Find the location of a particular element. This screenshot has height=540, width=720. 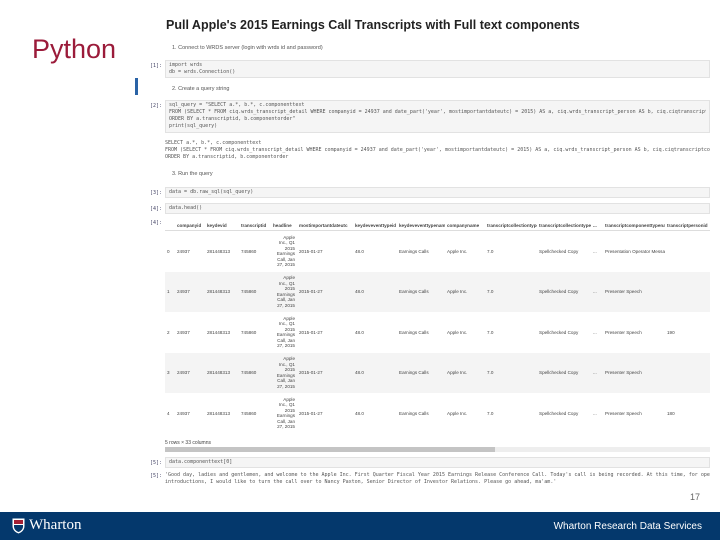

footer-org-name: Wharton Research Data Services is located at coordinates (627, 526).